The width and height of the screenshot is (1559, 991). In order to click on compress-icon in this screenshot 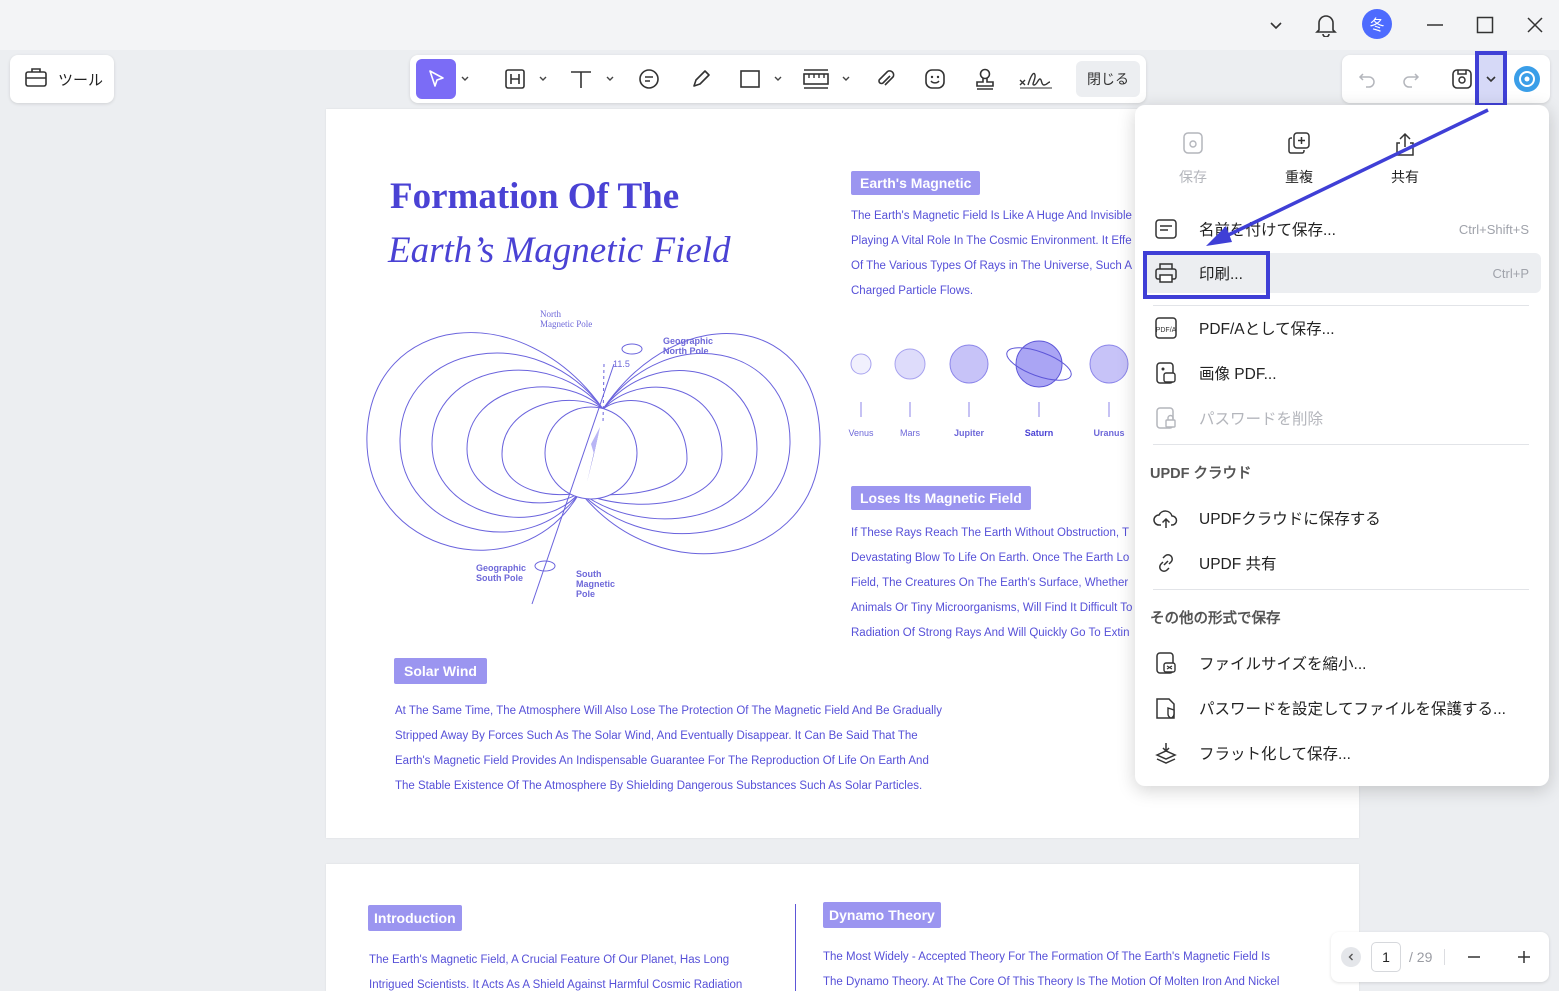, I will do `click(1166, 663)`.